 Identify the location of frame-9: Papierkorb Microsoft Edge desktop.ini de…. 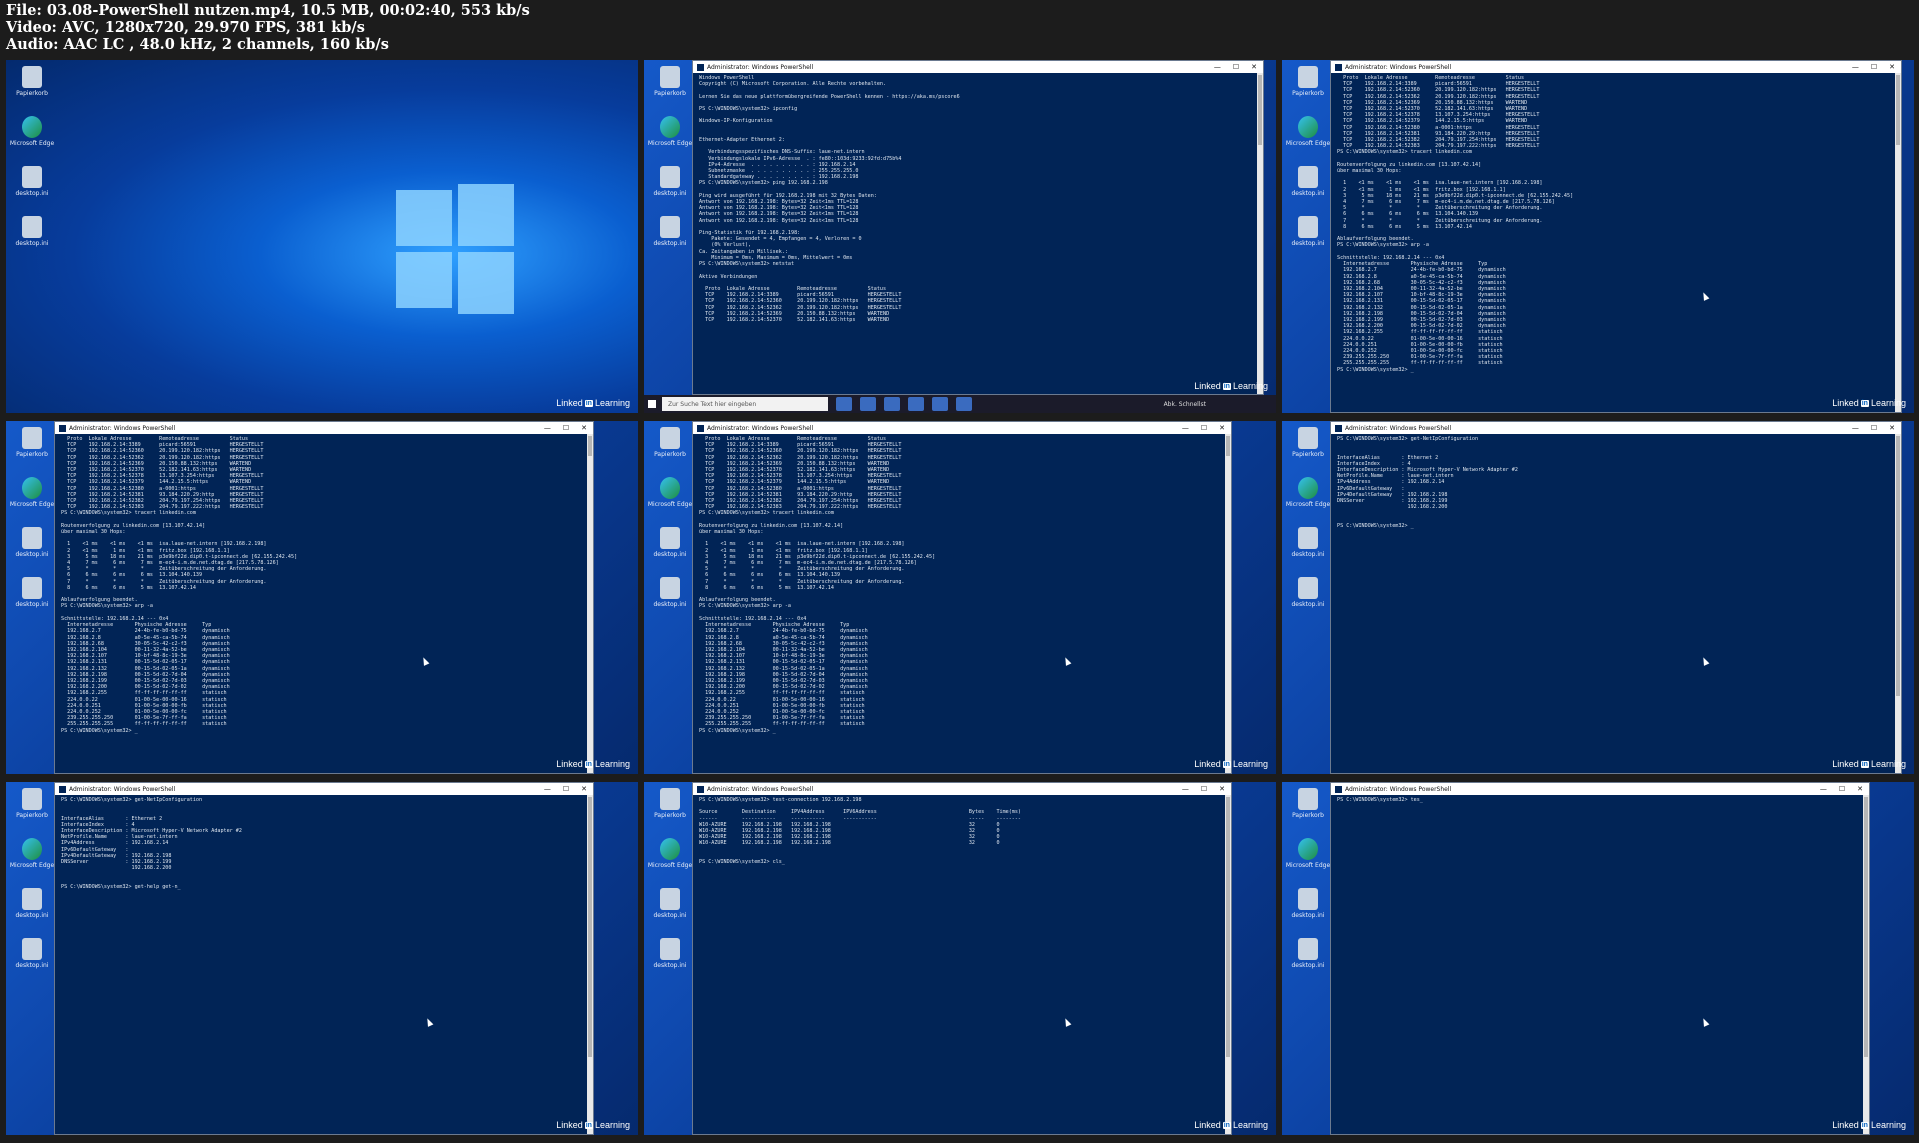
(1598, 958).